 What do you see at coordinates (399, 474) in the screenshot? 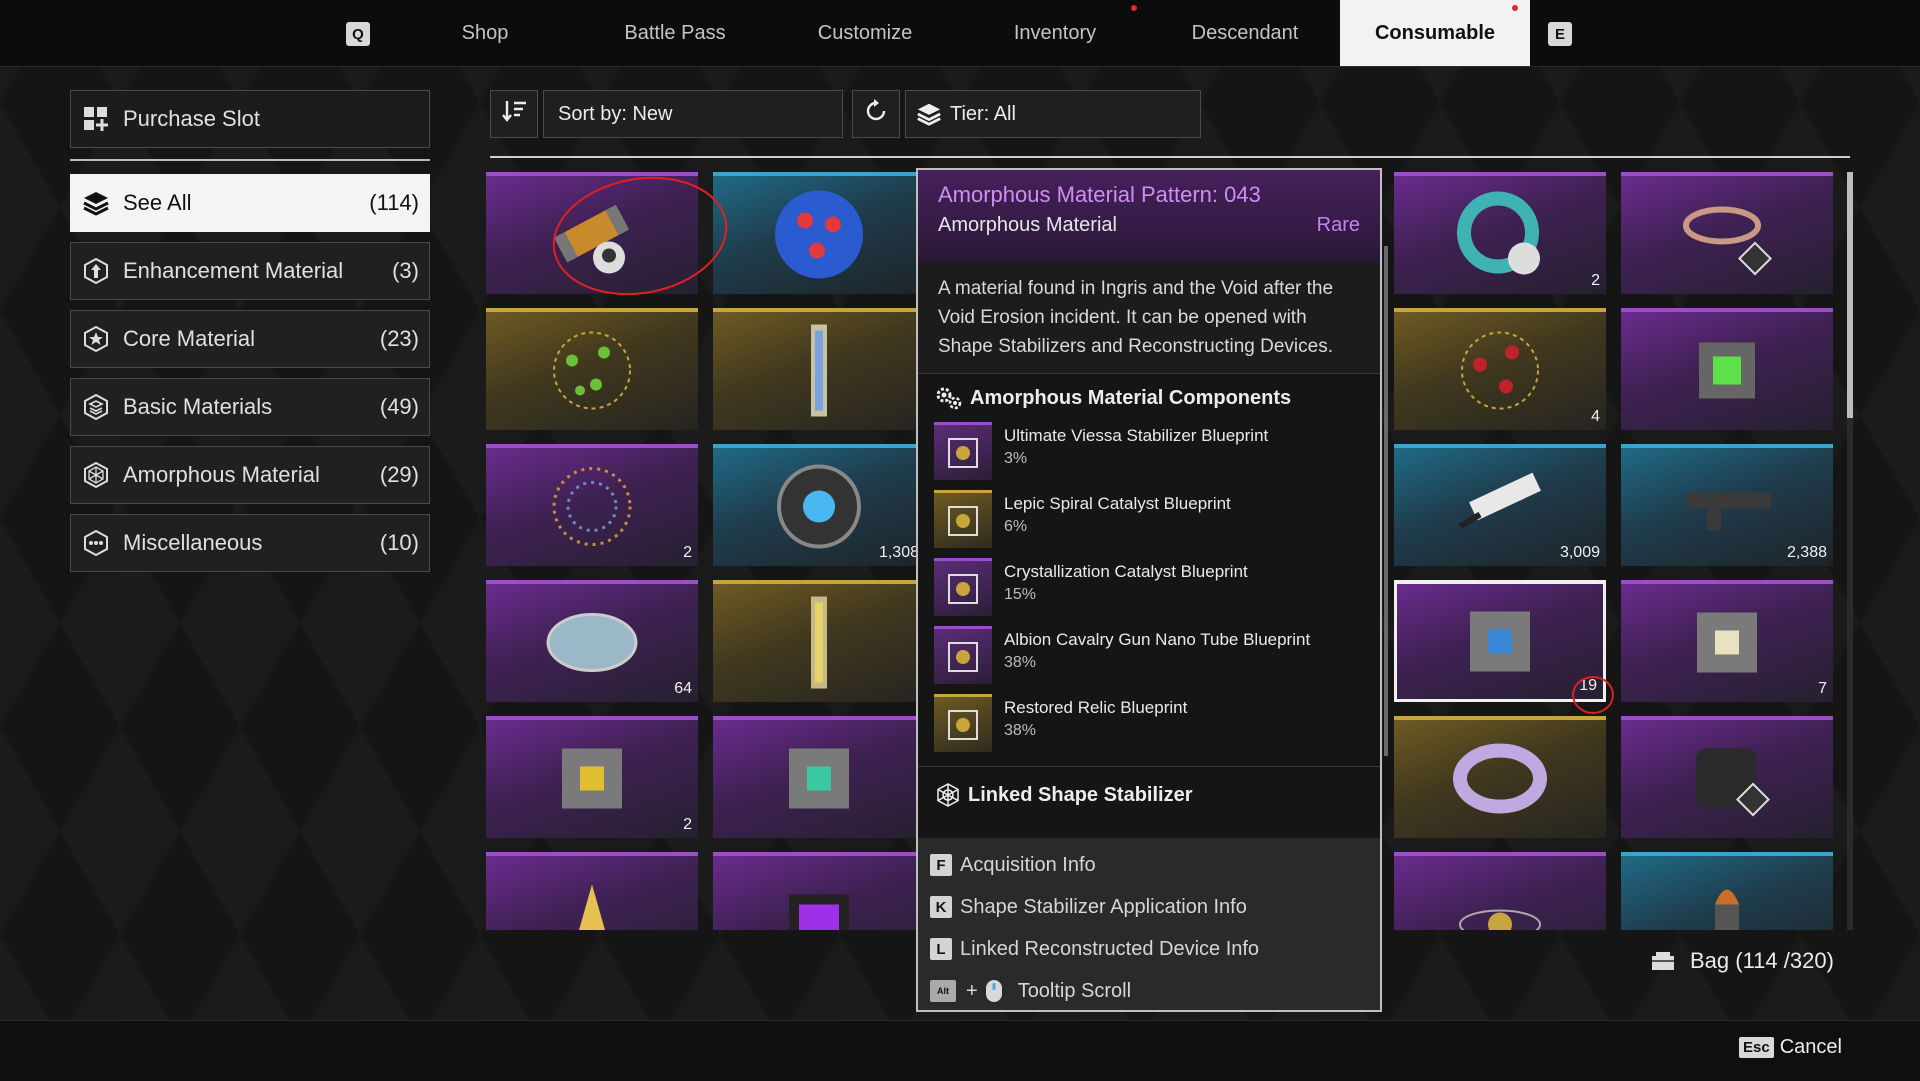
I see `sidebar-item-count: (29)` at bounding box center [399, 474].